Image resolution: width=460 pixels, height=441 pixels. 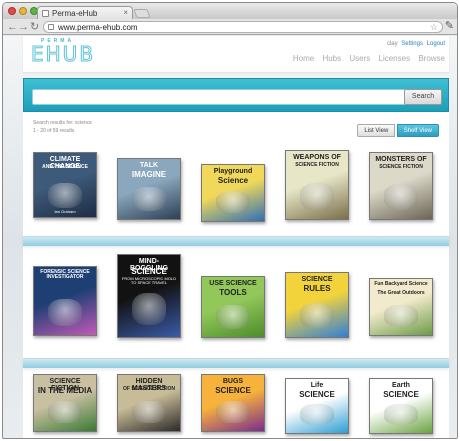 I want to click on book-cover: BUGS SCIENCE, so click(x=233, y=403).